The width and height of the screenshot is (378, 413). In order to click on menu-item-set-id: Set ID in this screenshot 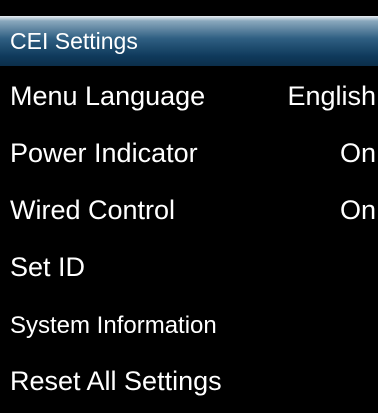, I will do `click(189, 265)`.